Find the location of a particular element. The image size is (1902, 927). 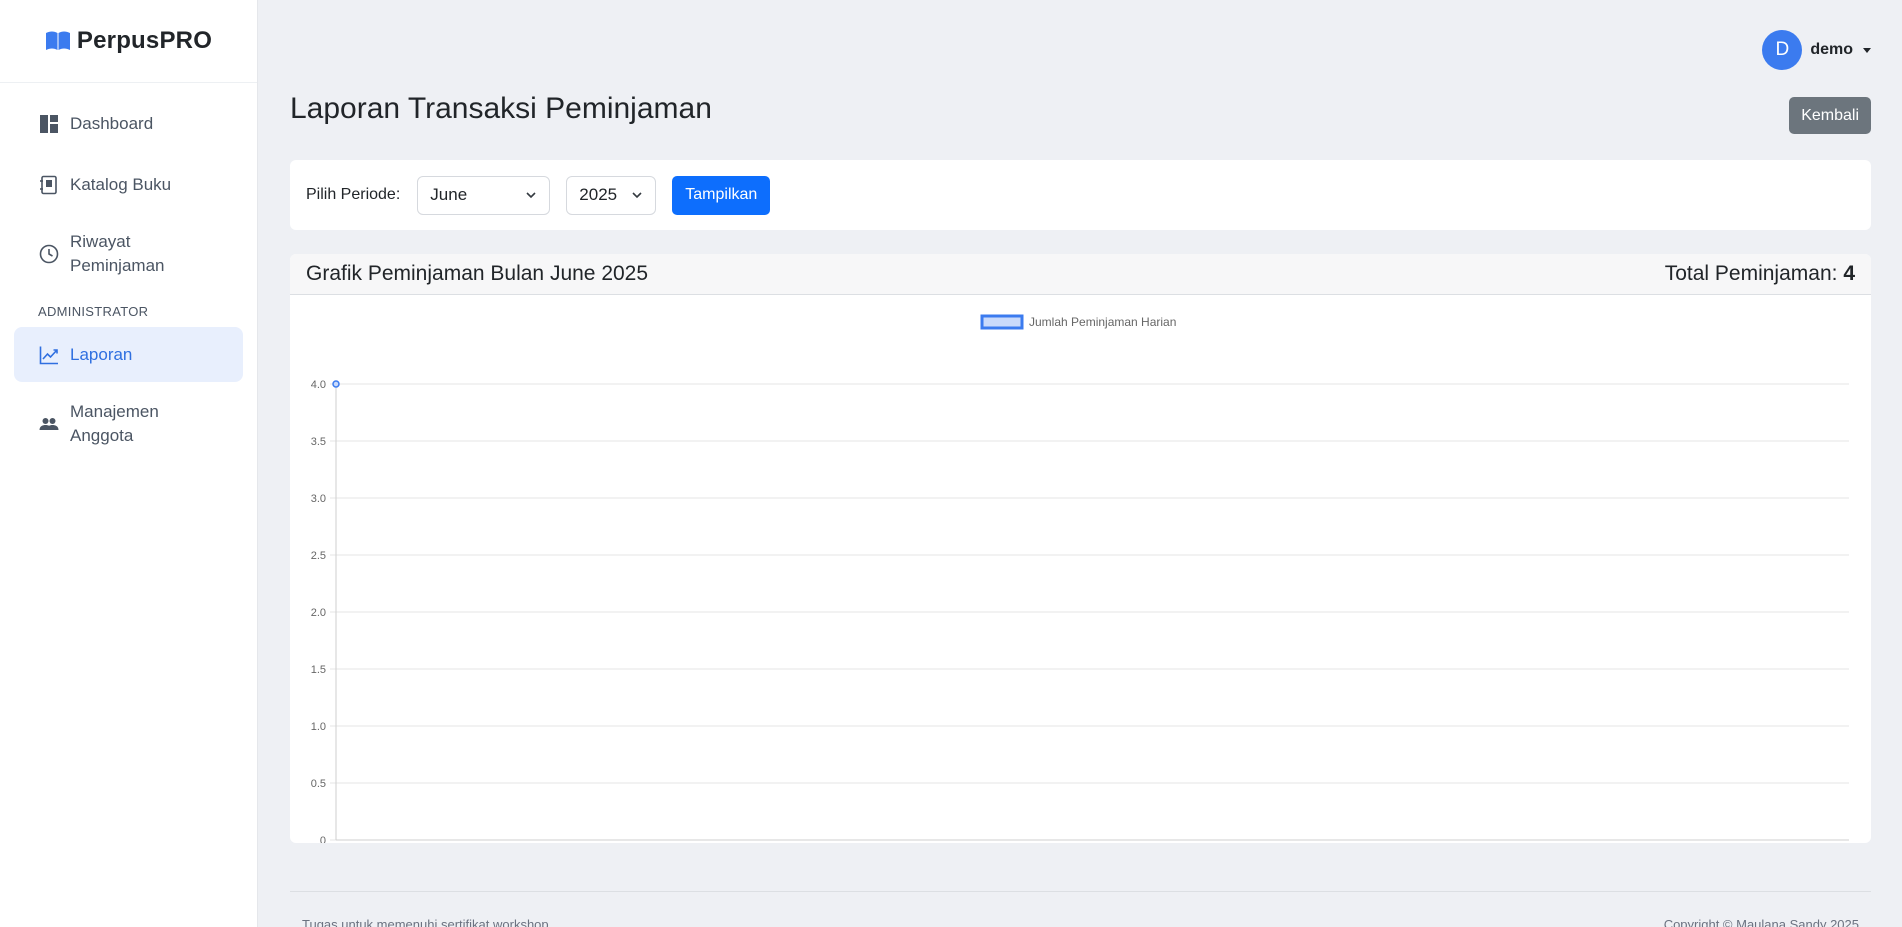

year-select-value: 2025 is located at coordinates (598, 194).